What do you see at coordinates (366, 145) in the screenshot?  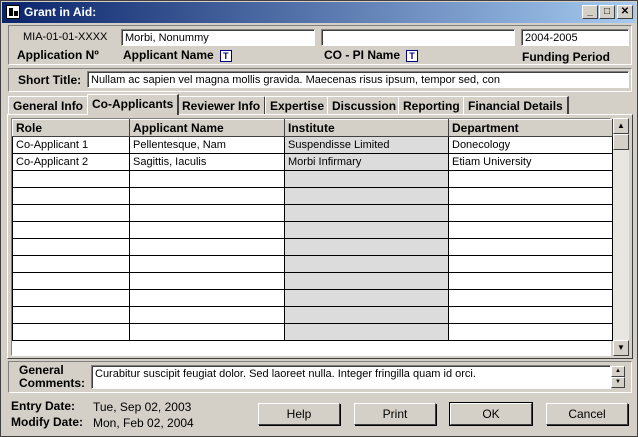 I see `table-cell: Suspendisse Limited` at bounding box center [366, 145].